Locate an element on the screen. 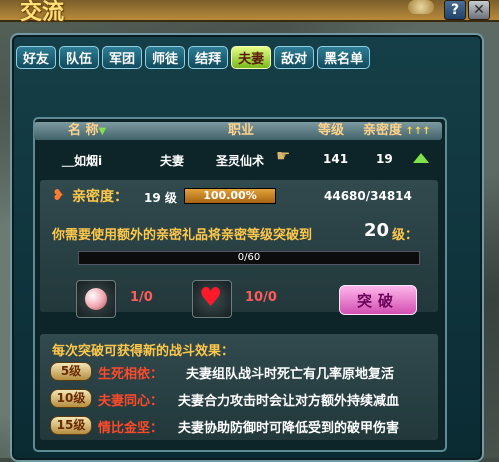  row-name: ＿如烟i is located at coordinates (82, 161).